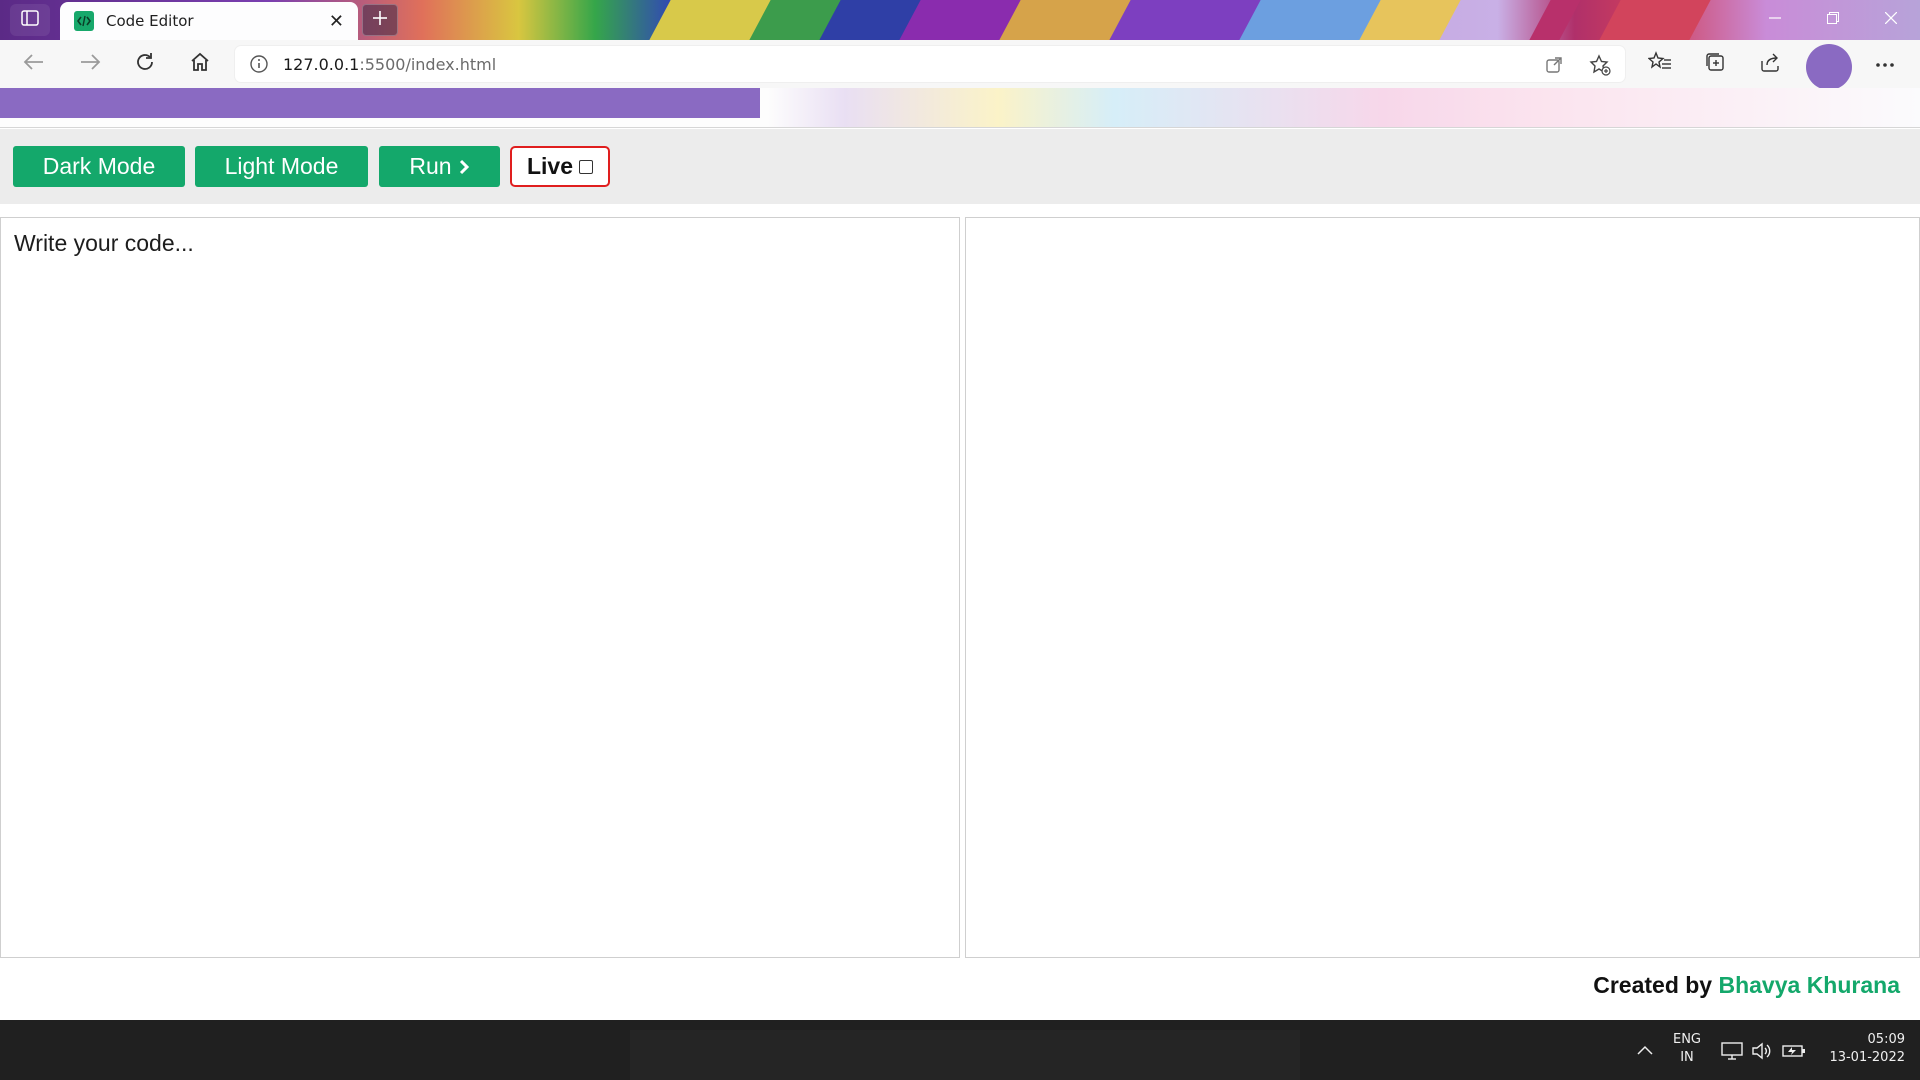 The height and width of the screenshot is (1080, 1920). I want to click on tab-title: Code Editor, so click(150, 21).